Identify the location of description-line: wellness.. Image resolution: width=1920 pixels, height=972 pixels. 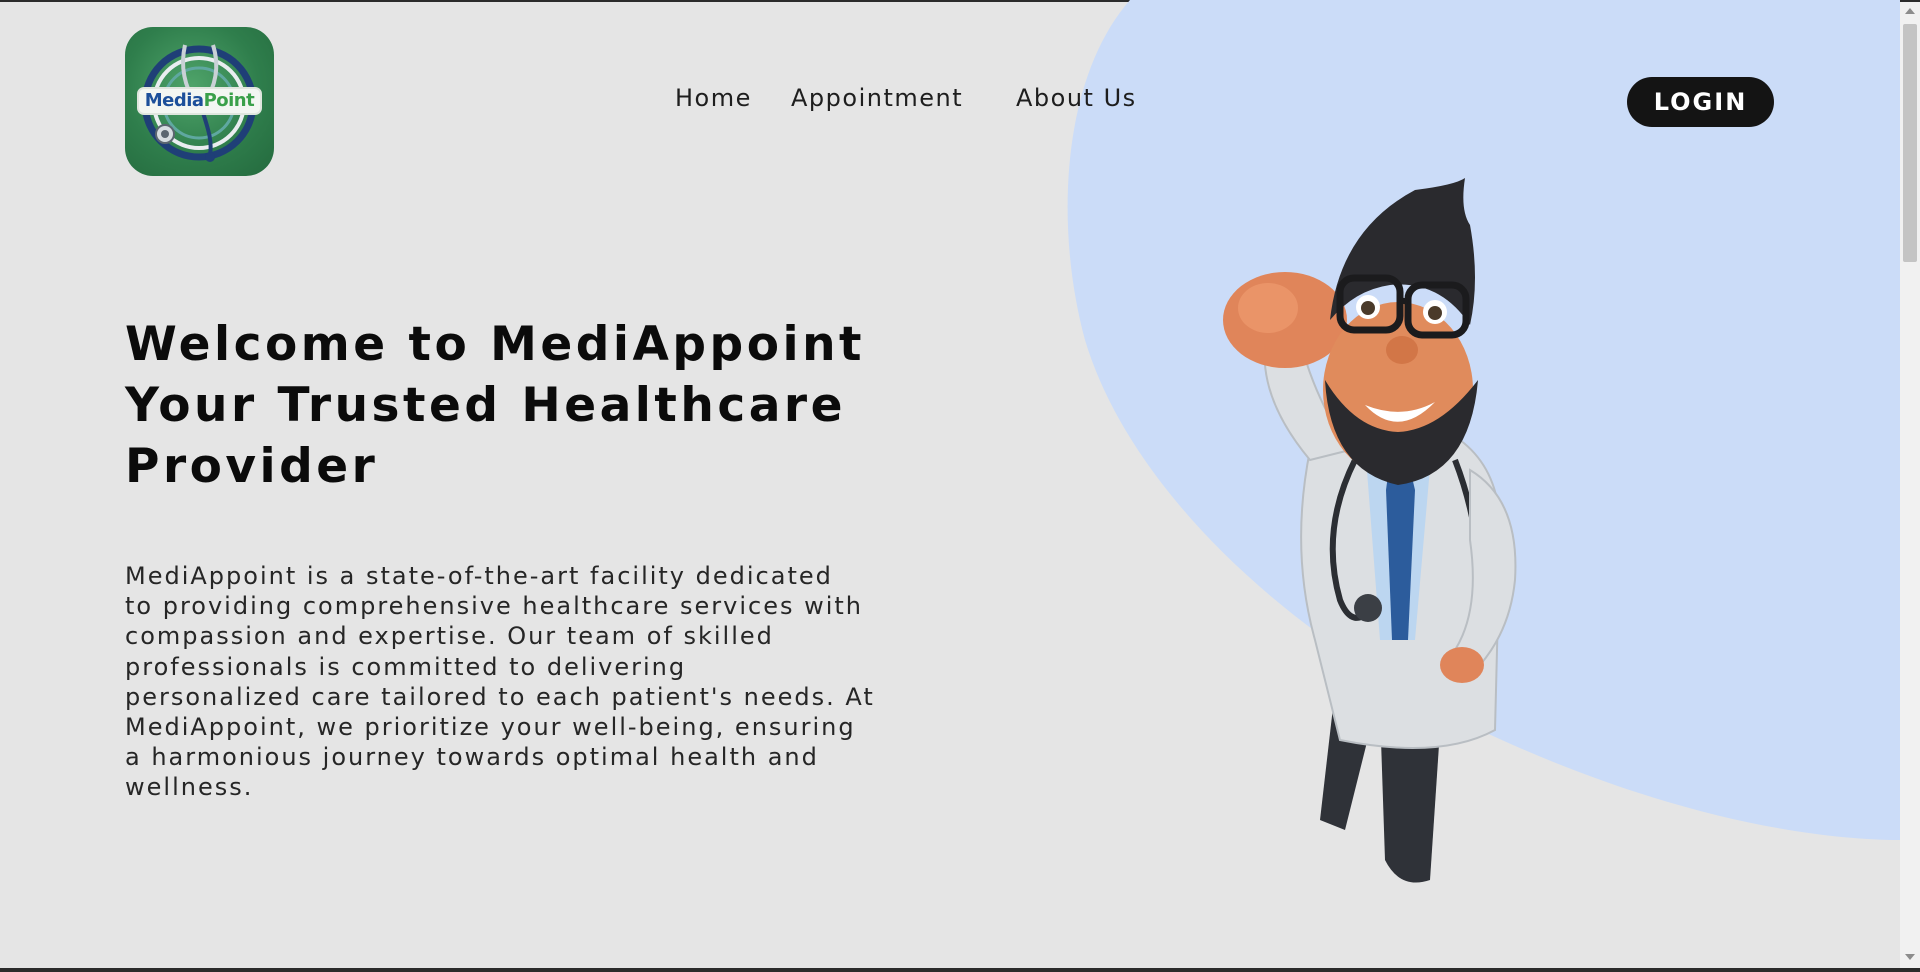
(189, 787).